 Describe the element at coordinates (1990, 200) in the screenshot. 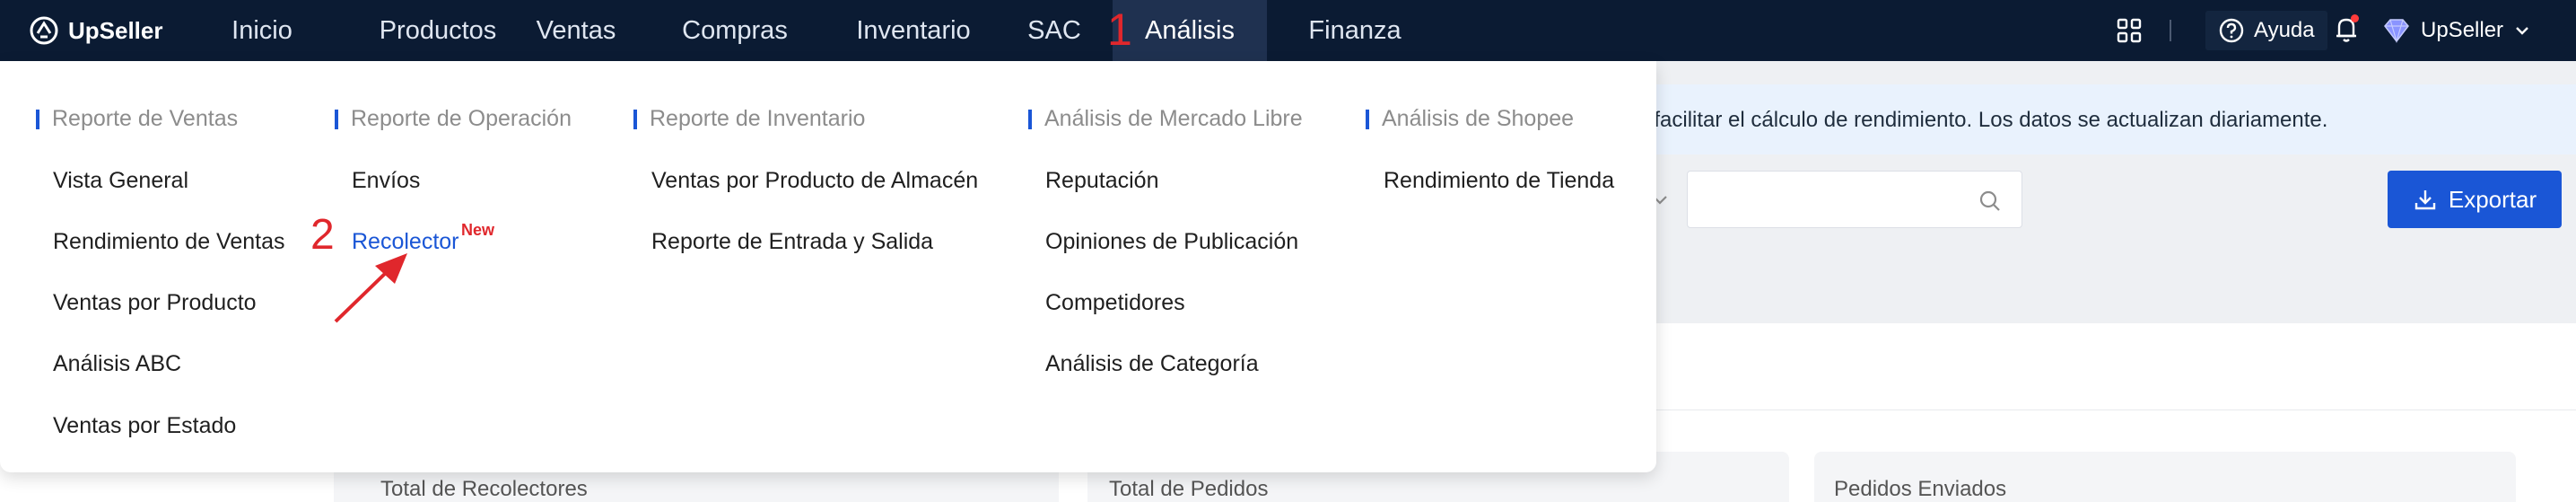

I see `search-icon` at that location.